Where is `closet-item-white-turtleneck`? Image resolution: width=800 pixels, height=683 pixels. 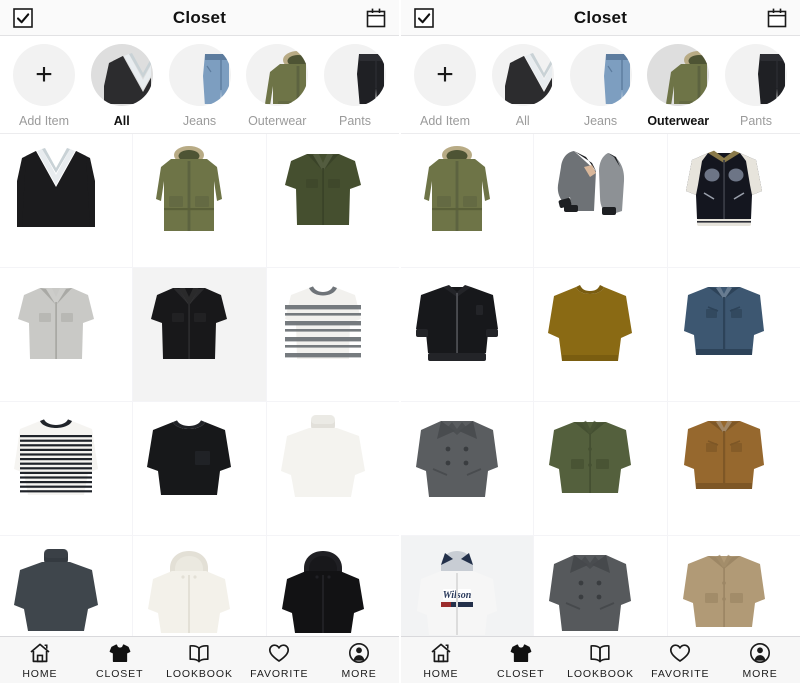 closet-item-white-turtleneck is located at coordinates (332, 468).